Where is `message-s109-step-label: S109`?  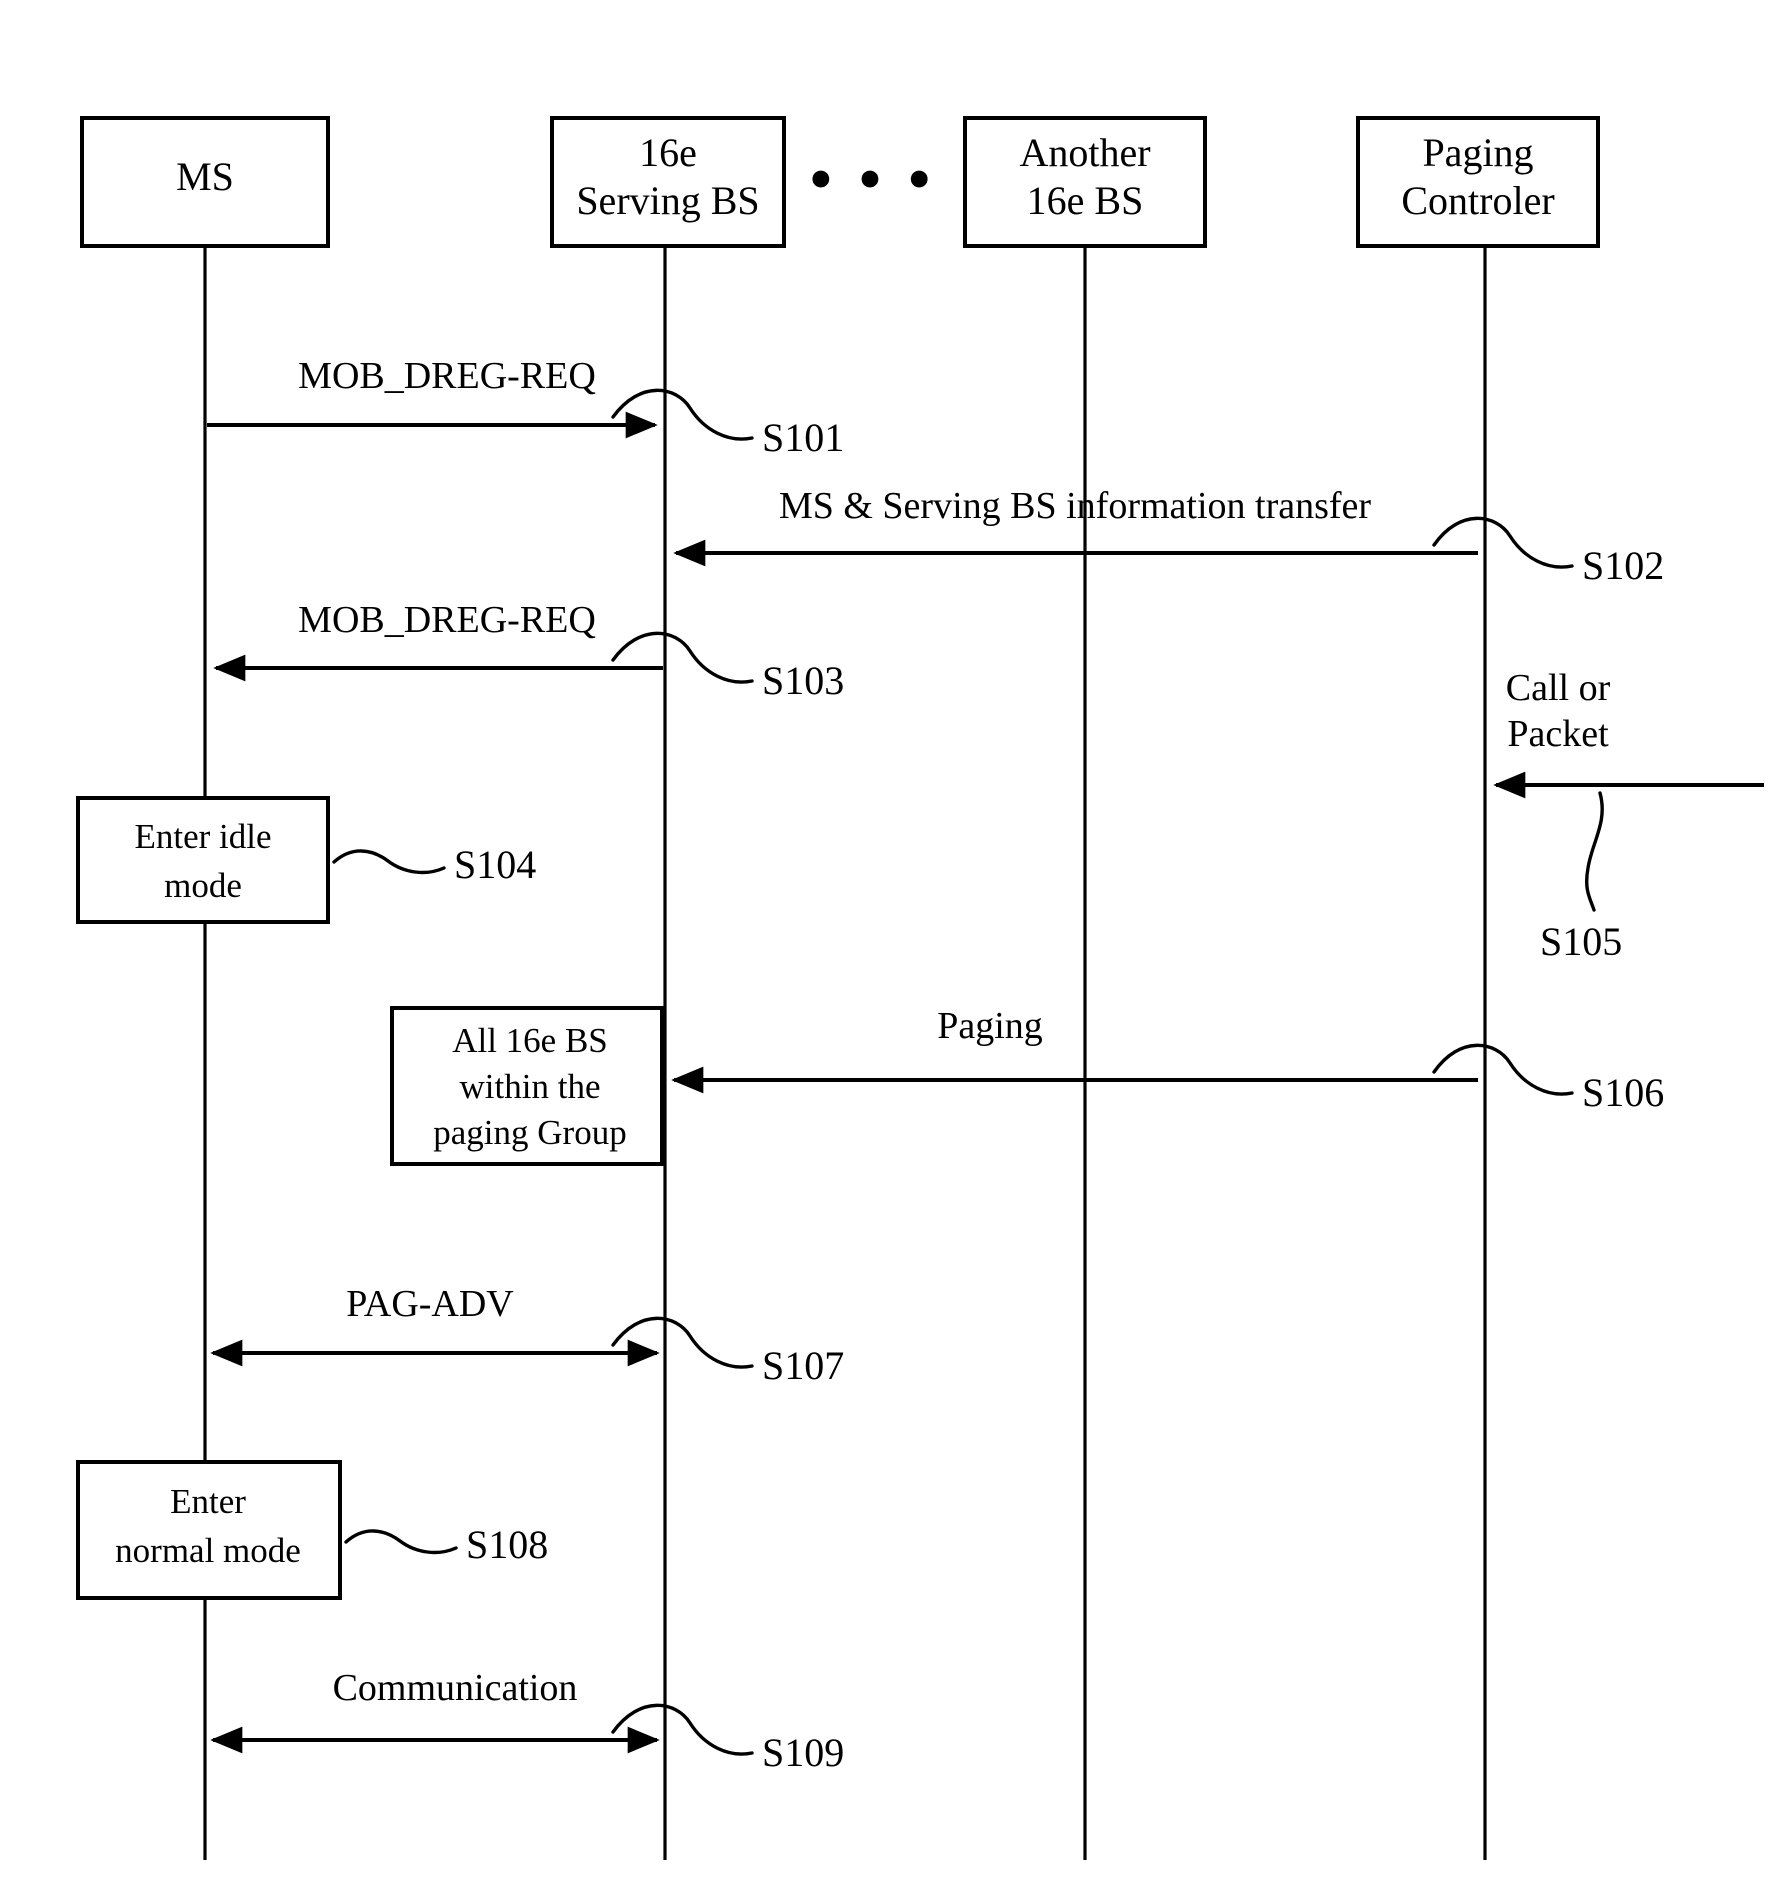 message-s109-step-label: S109 is located at coordinates (803, 1752).